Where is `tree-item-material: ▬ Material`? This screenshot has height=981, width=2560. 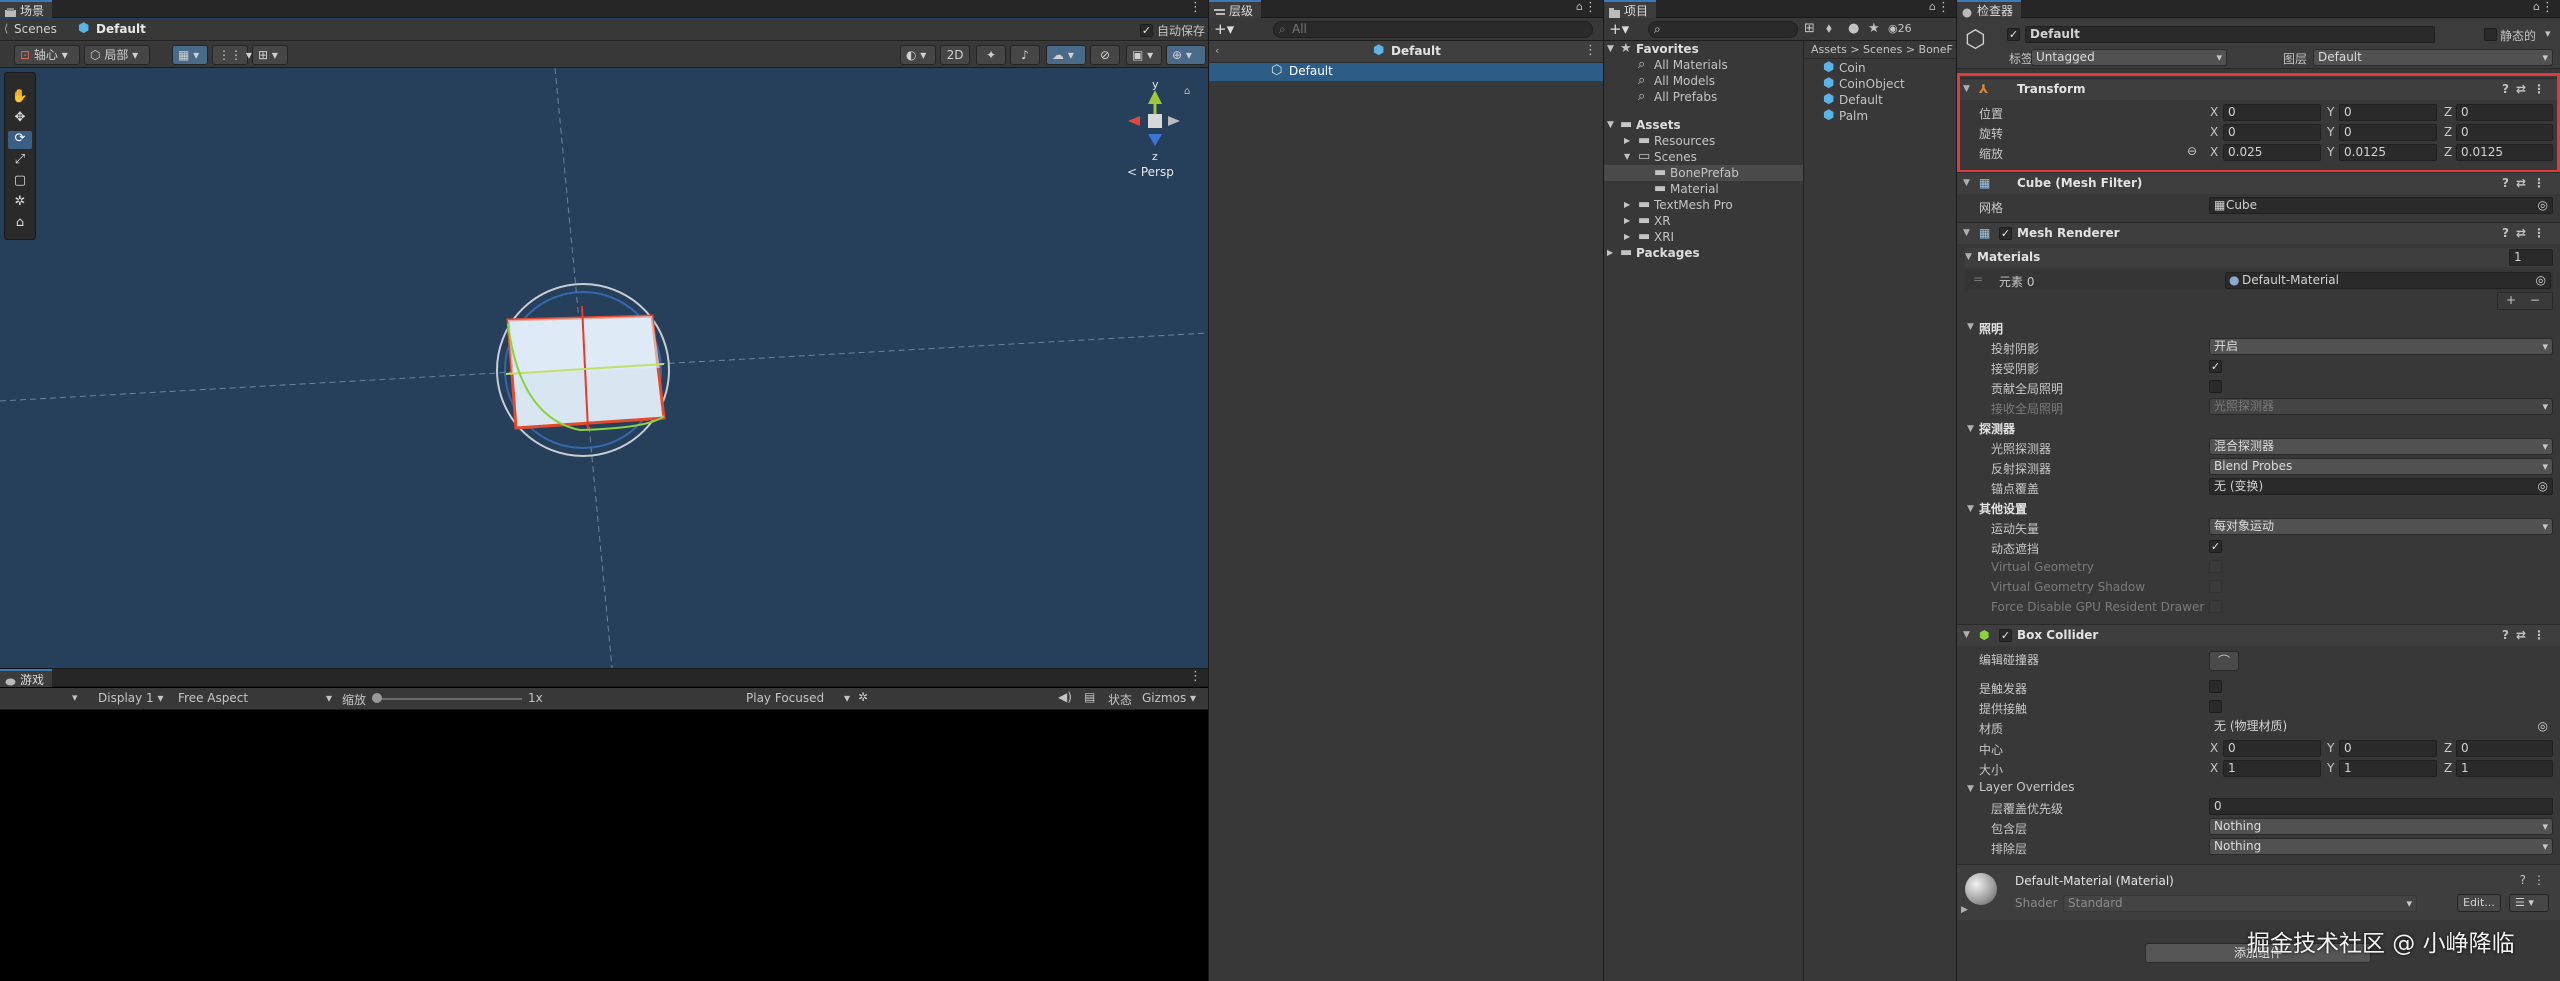
tree-item-material: ▬ Material is located at coordinates (1703, 189).